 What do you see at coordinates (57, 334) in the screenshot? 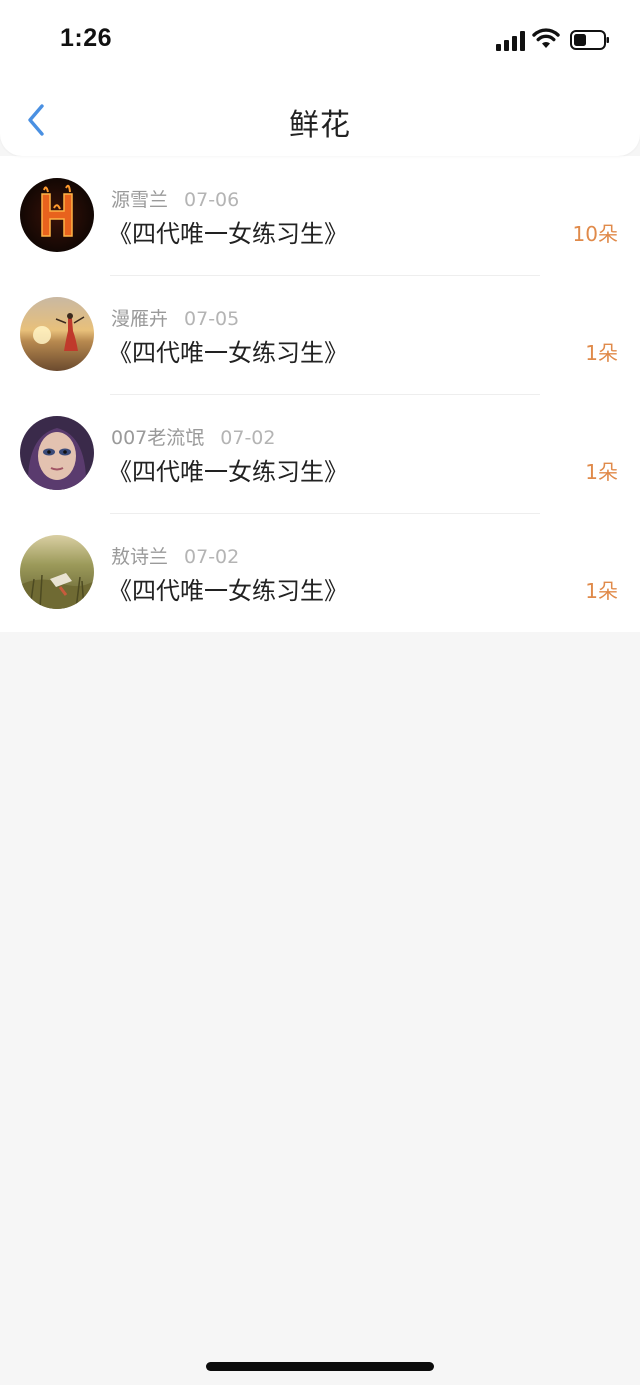
I see `beach-sunset-avatar` at bounding box center [57, 334].